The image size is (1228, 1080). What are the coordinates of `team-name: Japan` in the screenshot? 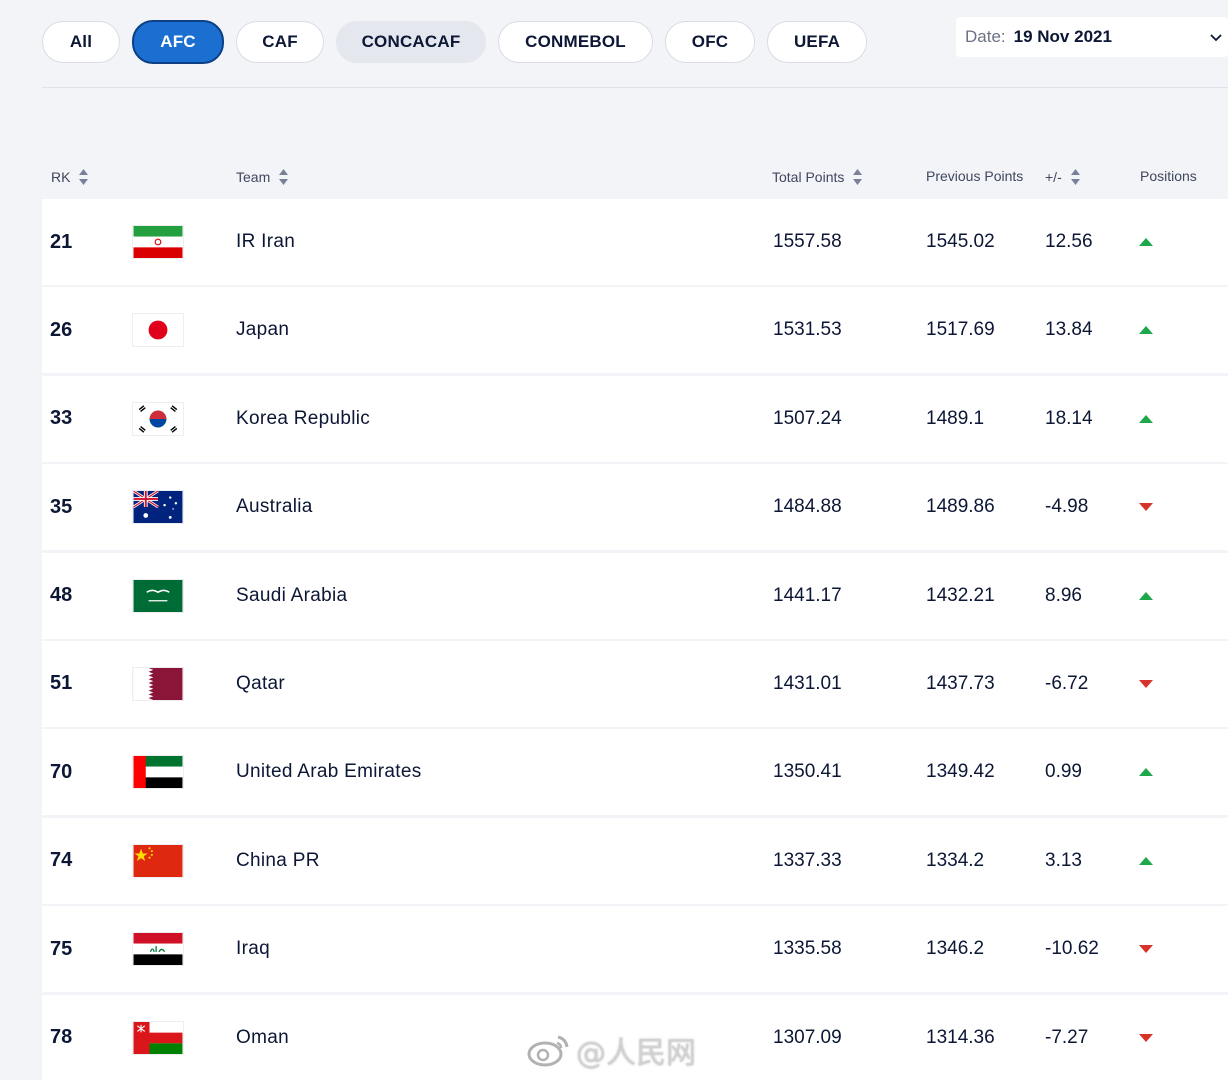 It's located at (262, 330).